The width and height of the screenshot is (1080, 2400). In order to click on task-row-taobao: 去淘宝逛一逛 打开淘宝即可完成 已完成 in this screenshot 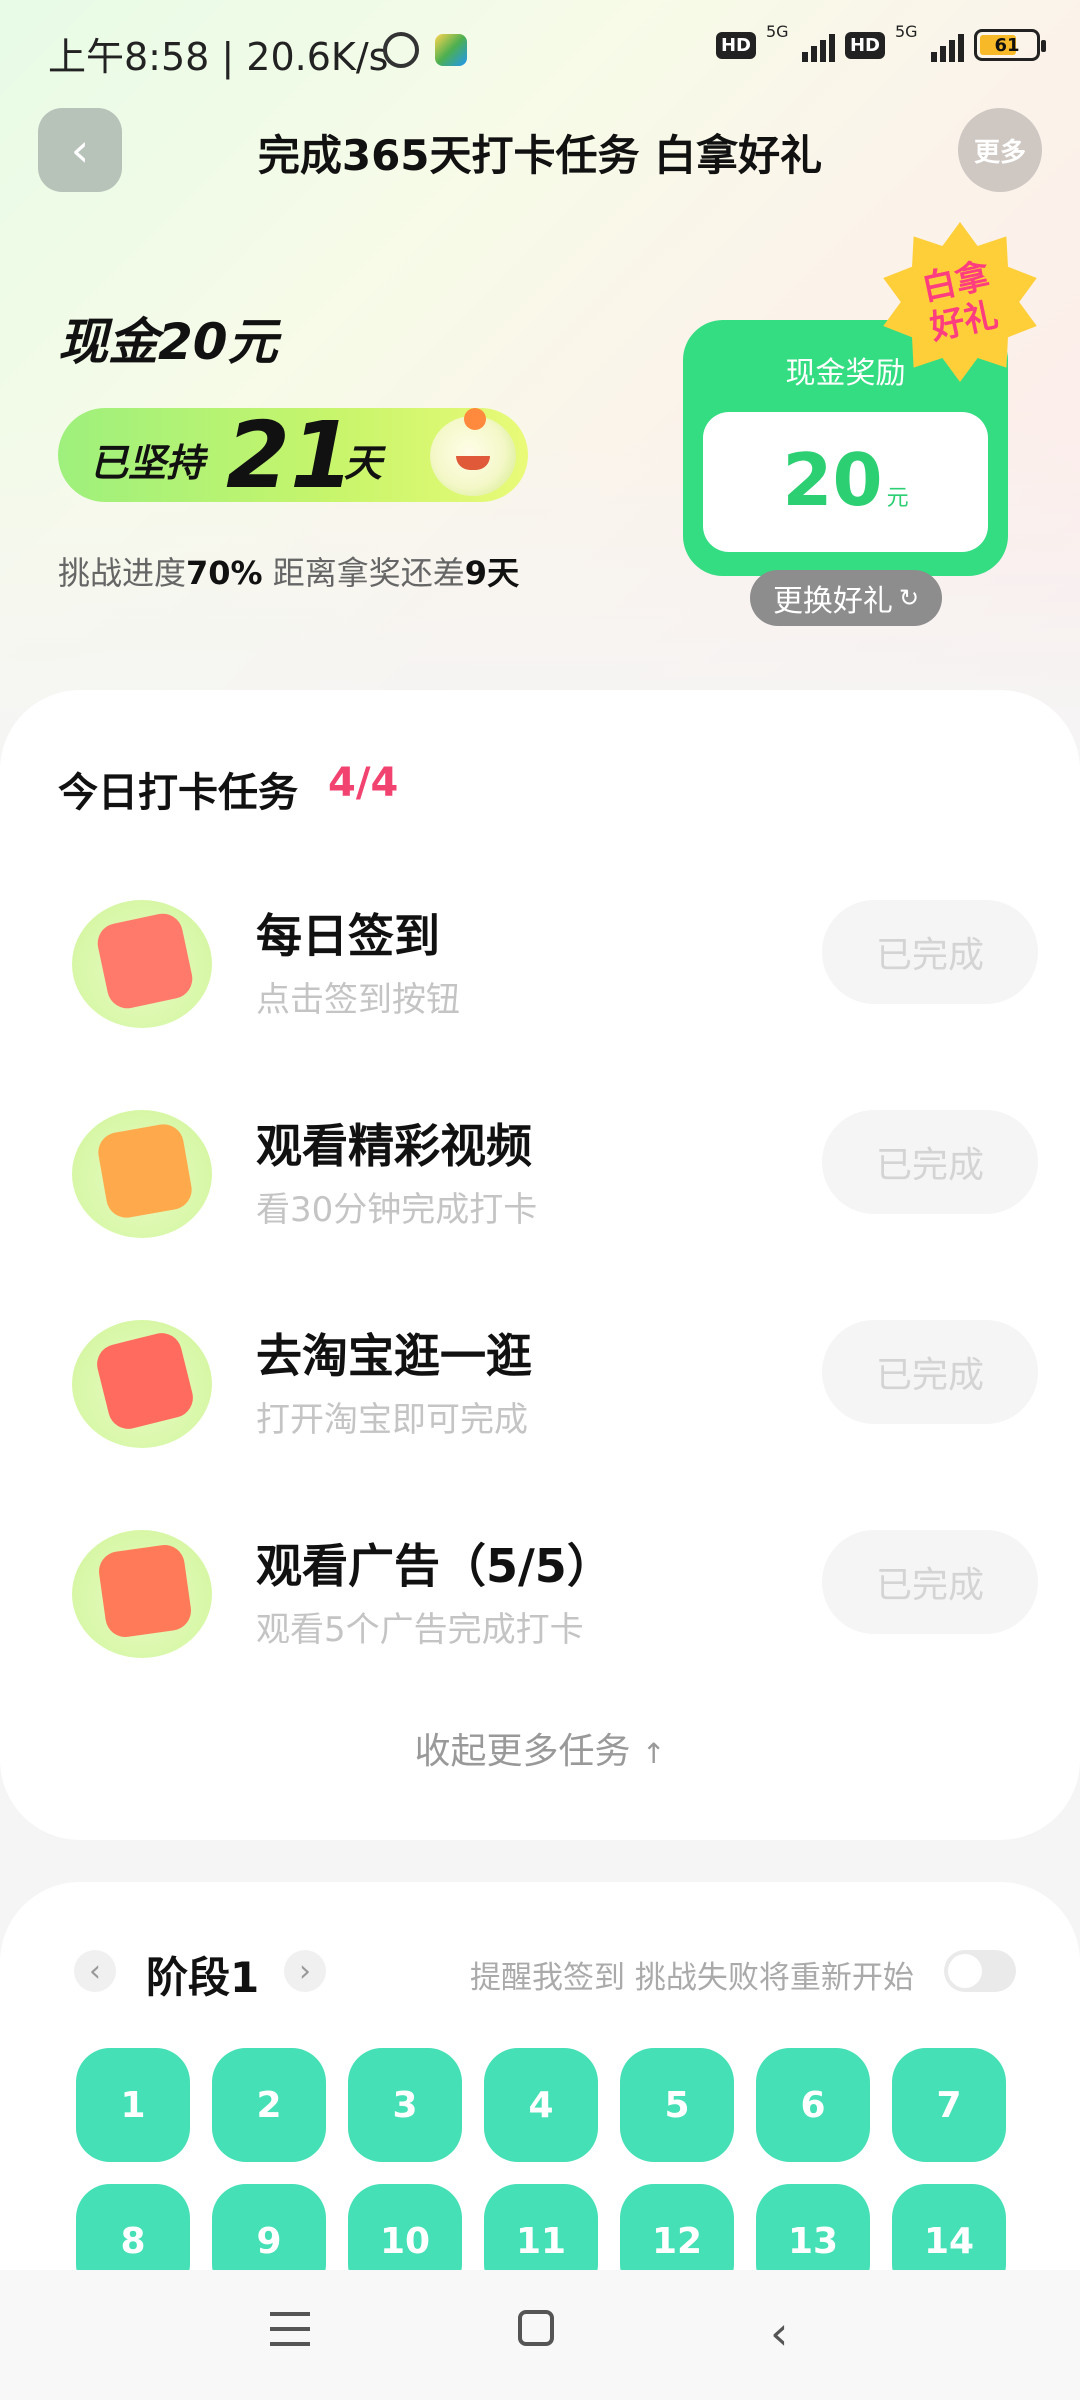, I will do `click(540, 1390)`.